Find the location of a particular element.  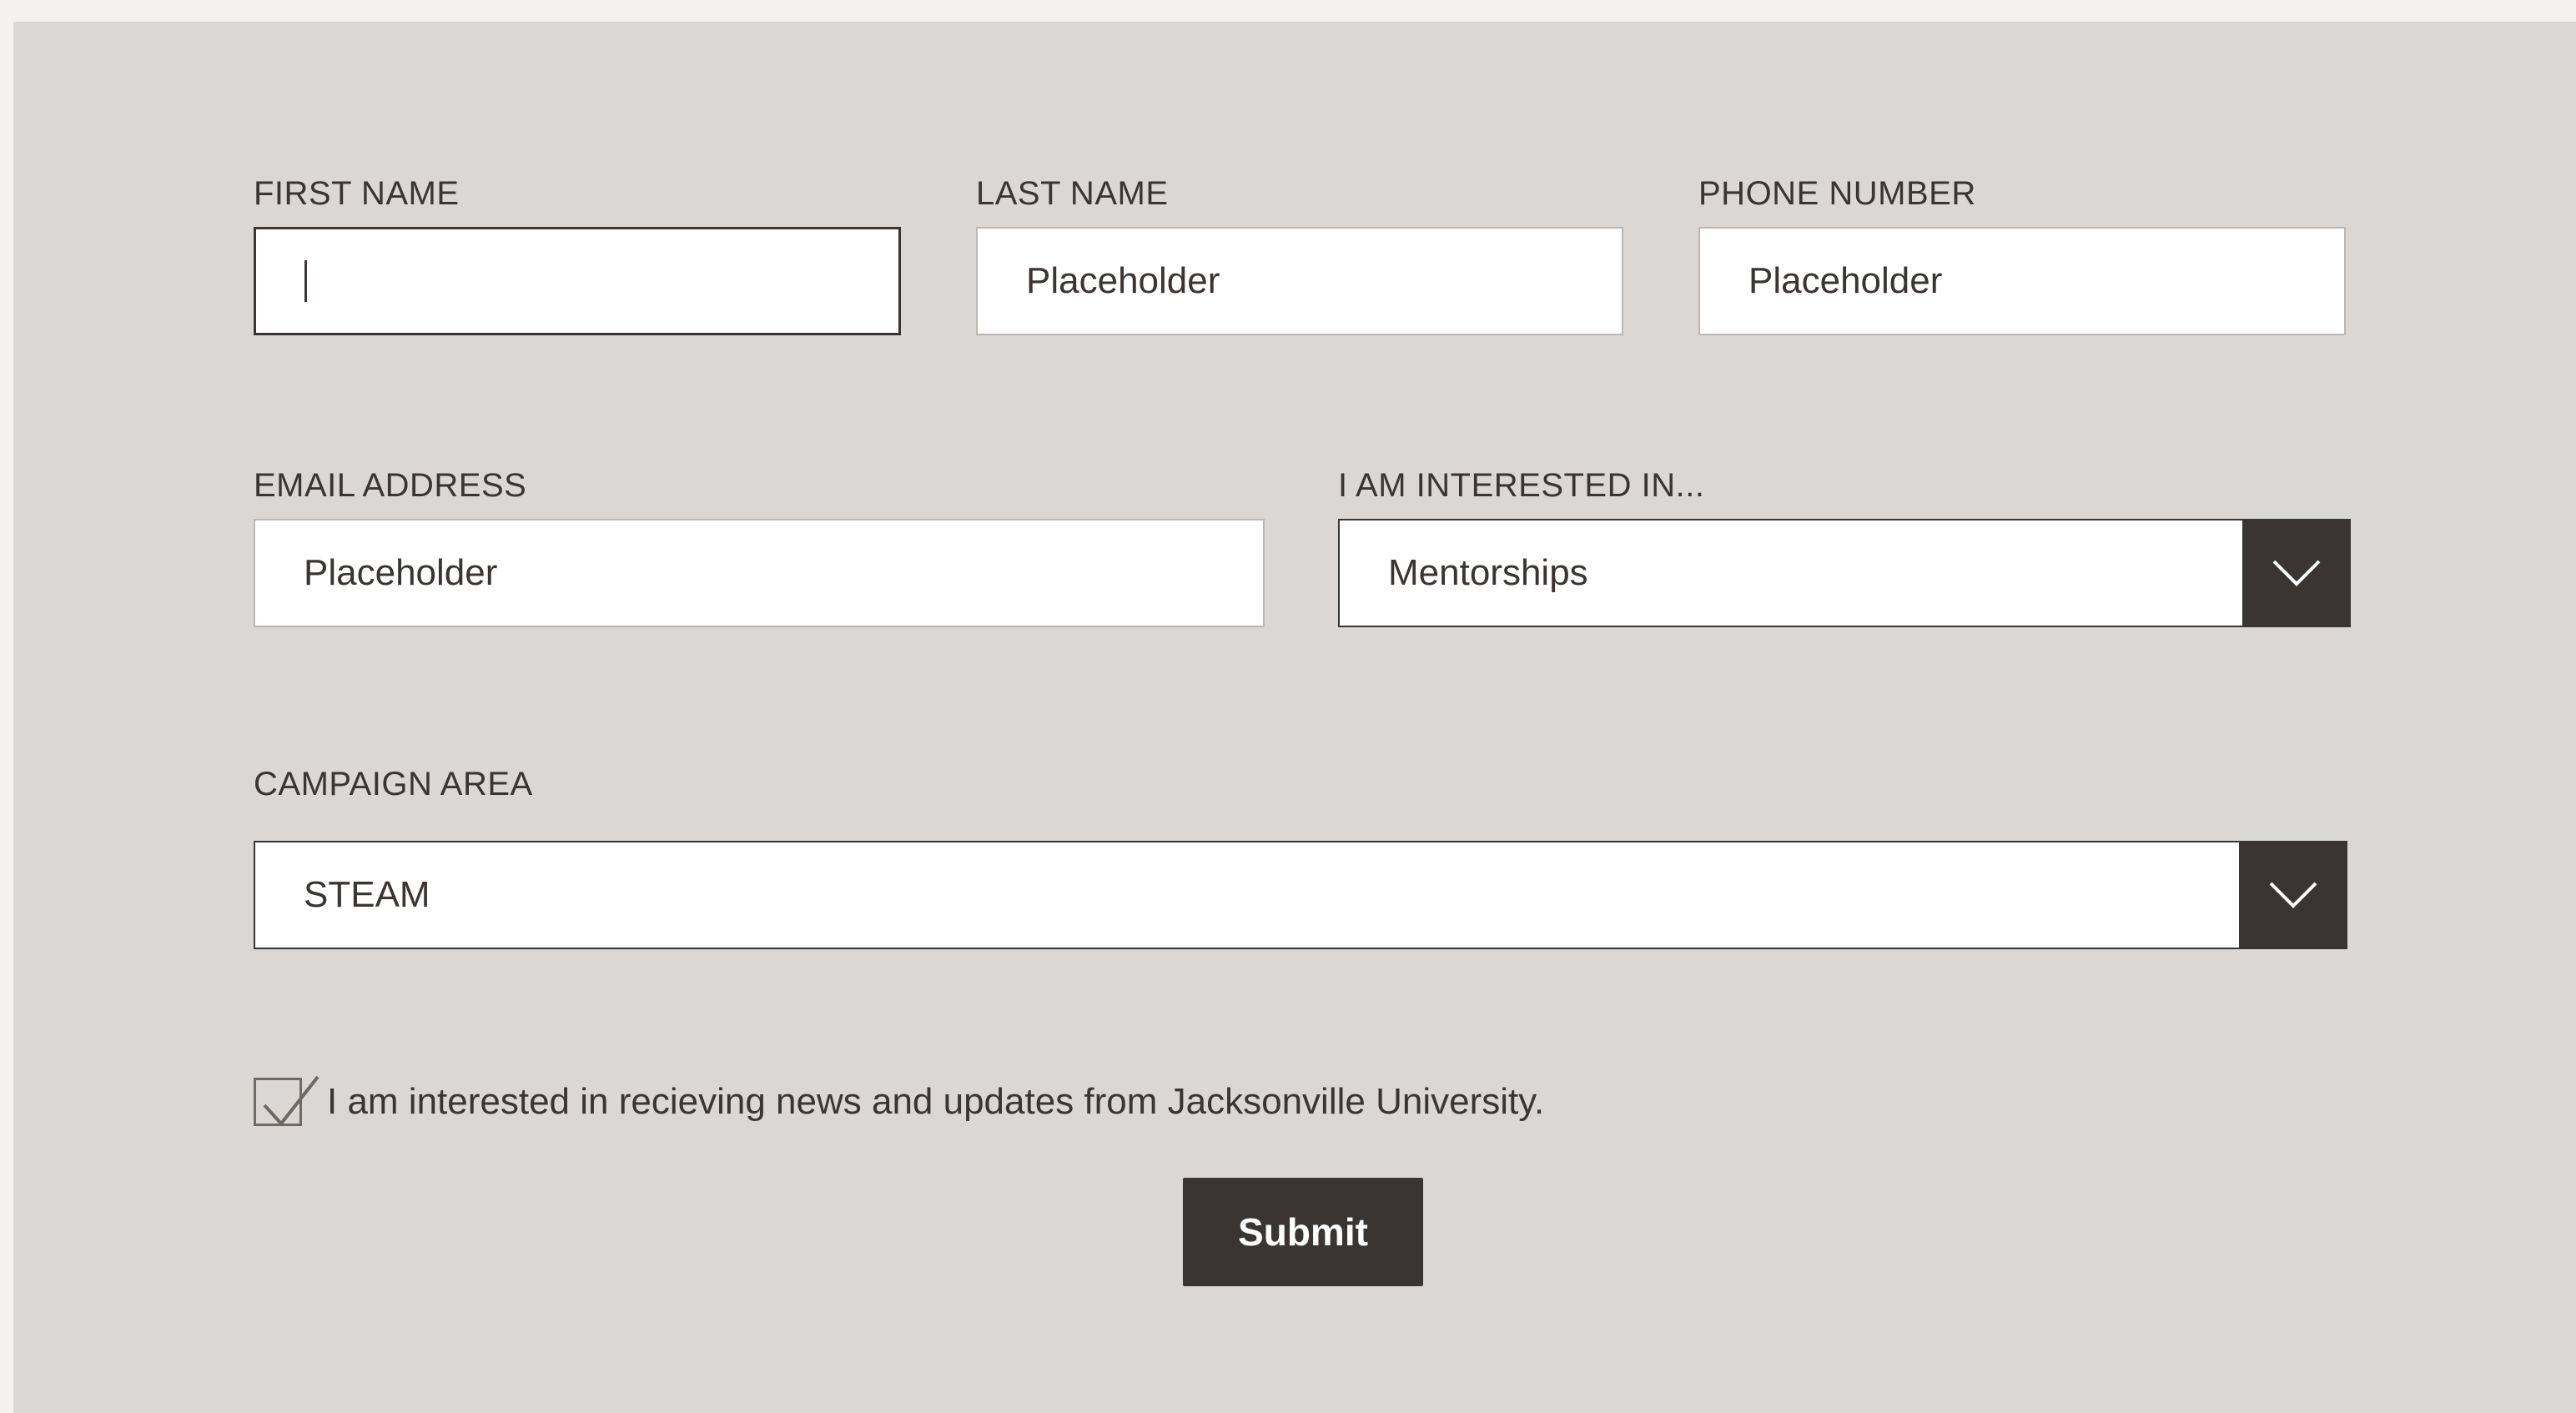

first-name-field is located at coordinates (577, 281).